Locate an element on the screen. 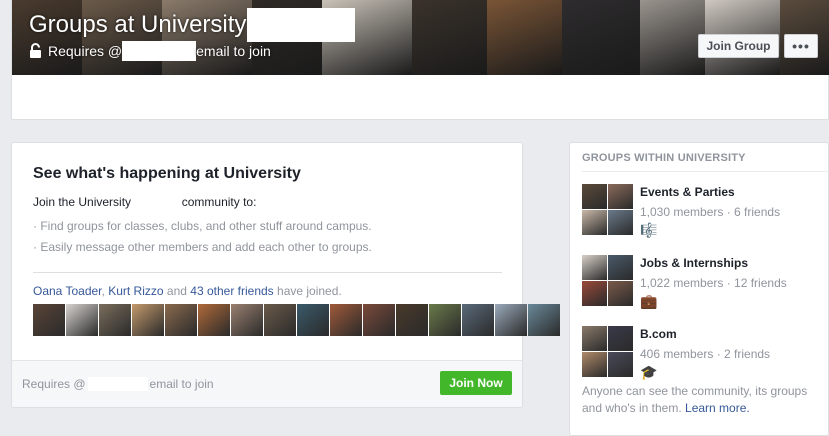 The image size is (829, 436). group-meta: 406 members · 2 friends is located at coordinates (705, 354).